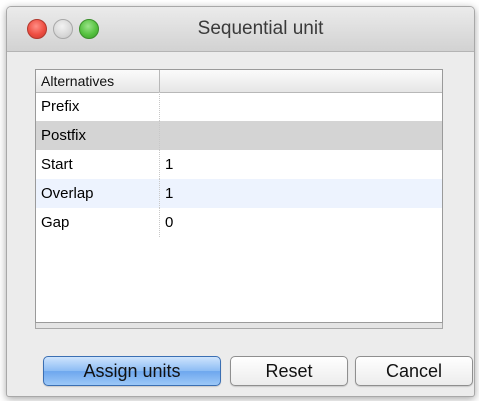  I want to click on table-row: Postfix, so click(239, 135).